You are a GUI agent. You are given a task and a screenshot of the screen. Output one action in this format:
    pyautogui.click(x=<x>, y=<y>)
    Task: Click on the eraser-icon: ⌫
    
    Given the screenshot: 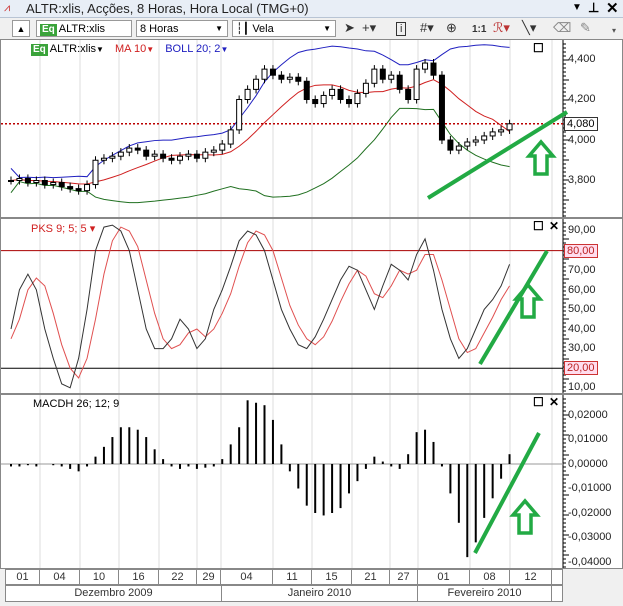 What is the action you would take?
    pyautogui.click(x=562, y=28)
    